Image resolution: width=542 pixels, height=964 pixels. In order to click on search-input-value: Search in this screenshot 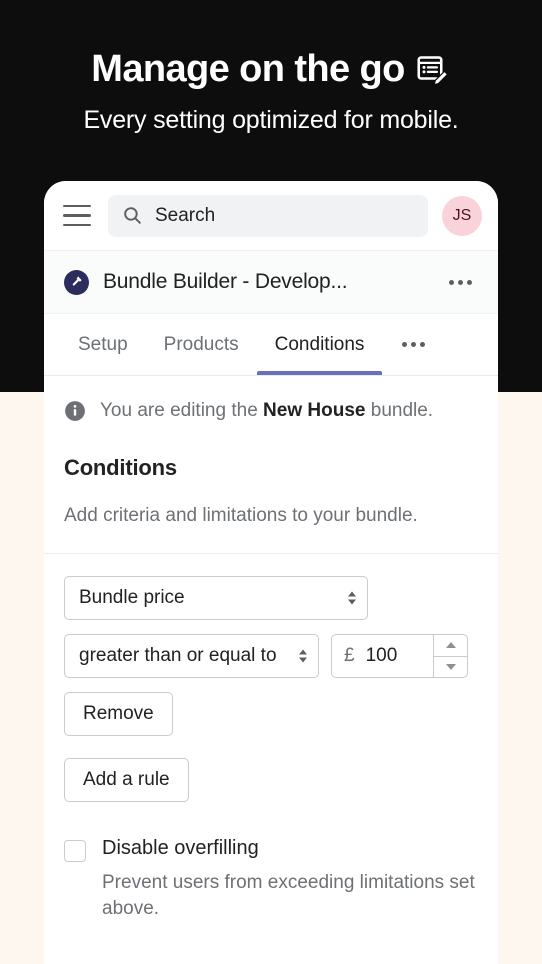, I will do `click(185, 215)`.